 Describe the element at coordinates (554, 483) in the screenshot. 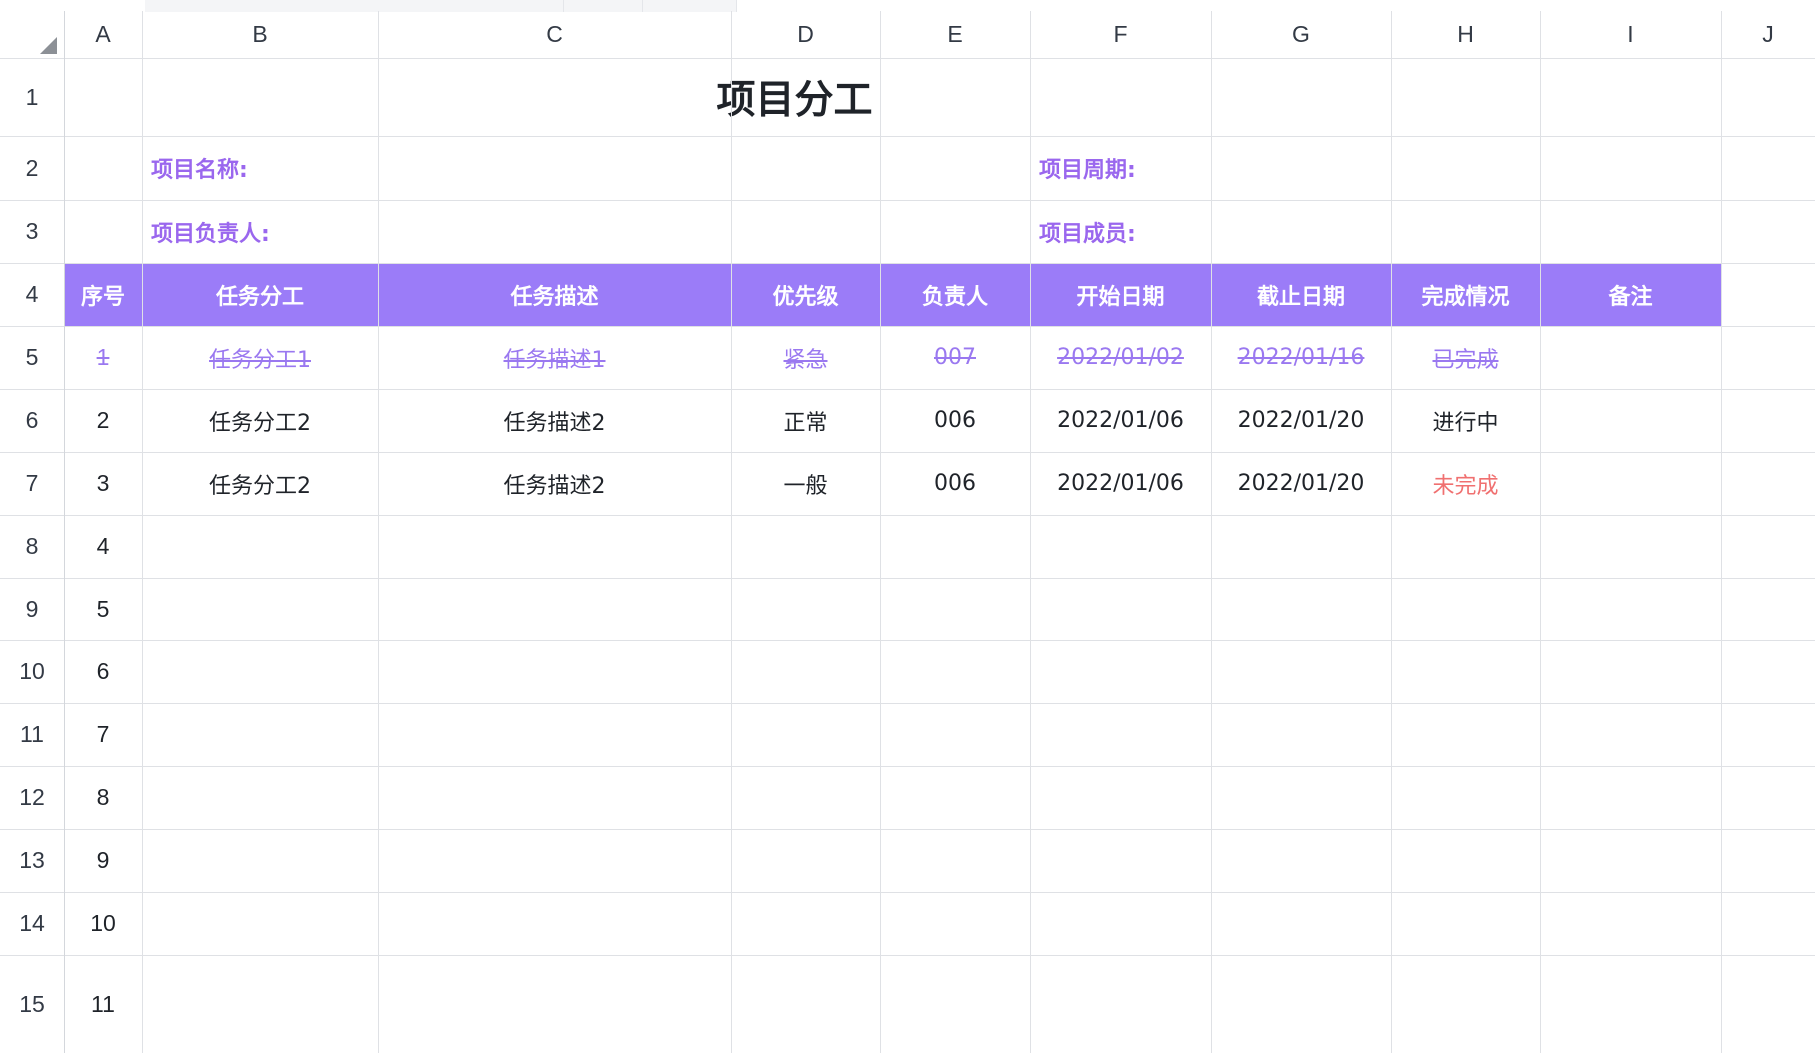

I see `cell-desc: 任务描述2` at that location.